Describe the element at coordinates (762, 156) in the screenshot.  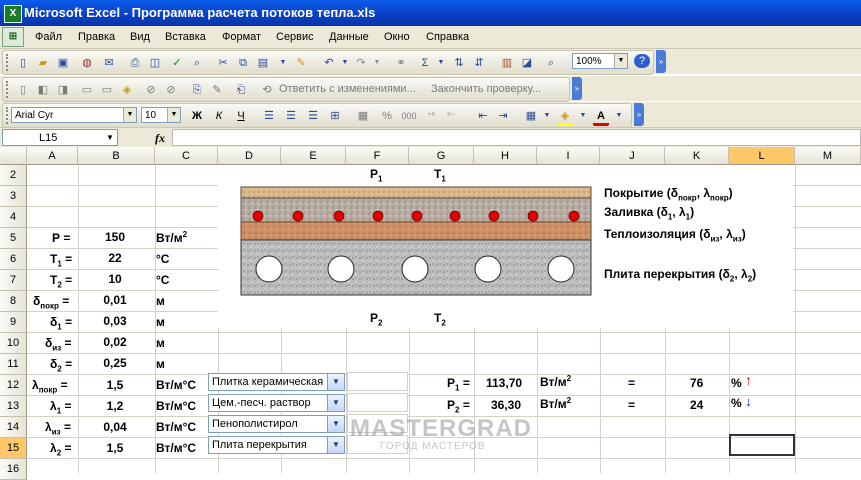
I see `column-header-l: L` at that location.